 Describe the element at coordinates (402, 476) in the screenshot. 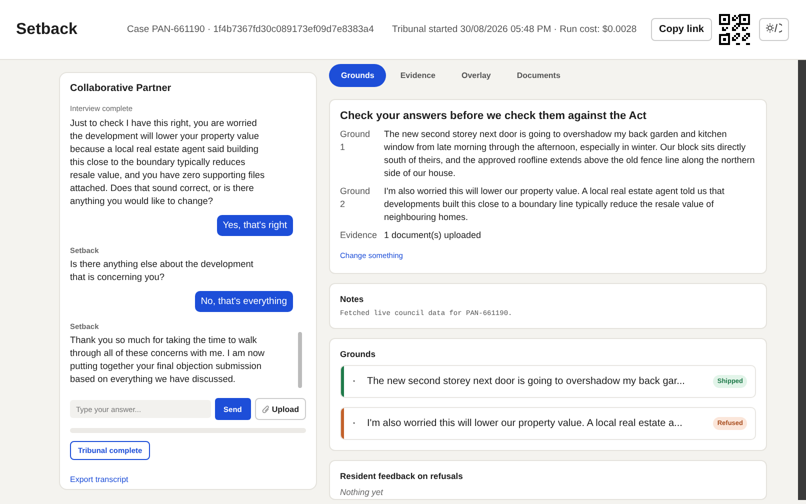

I see `feedback-heading: Resident feedback on refusals` at that location.